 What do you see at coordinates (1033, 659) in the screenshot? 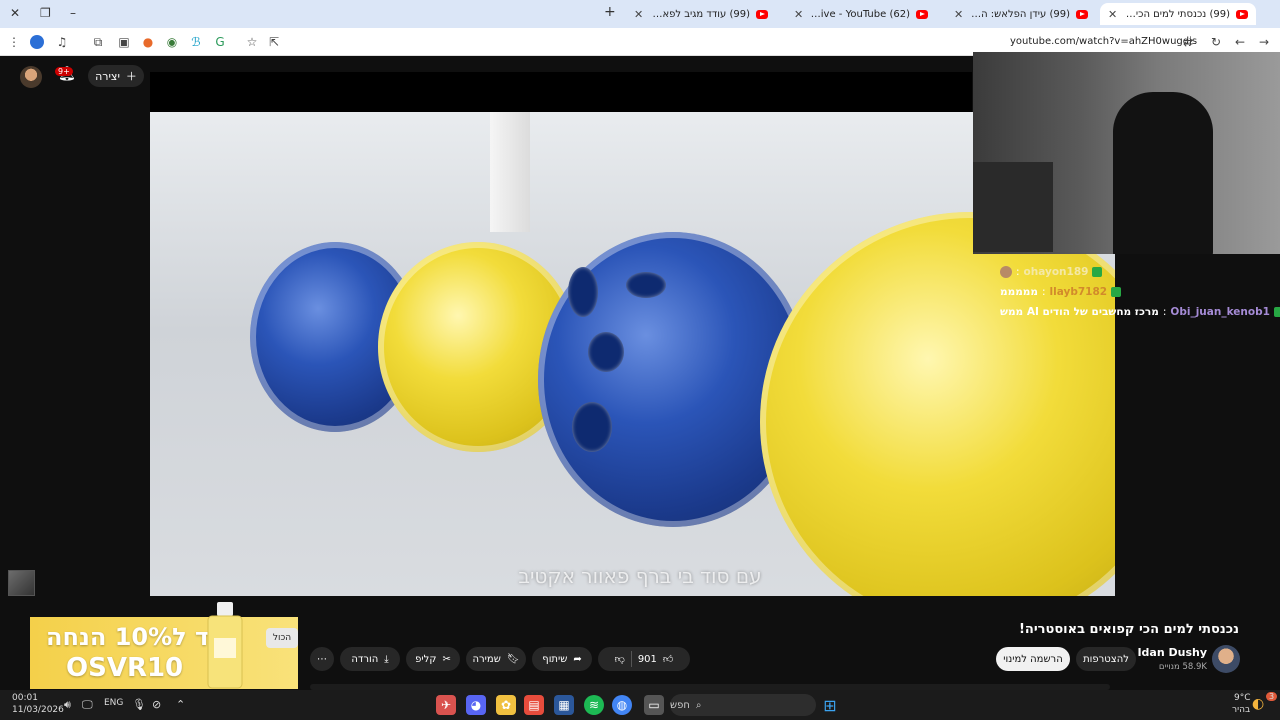
I see `subscribe-button: הרשמה למינוי` at bounding box center [1033, 659].